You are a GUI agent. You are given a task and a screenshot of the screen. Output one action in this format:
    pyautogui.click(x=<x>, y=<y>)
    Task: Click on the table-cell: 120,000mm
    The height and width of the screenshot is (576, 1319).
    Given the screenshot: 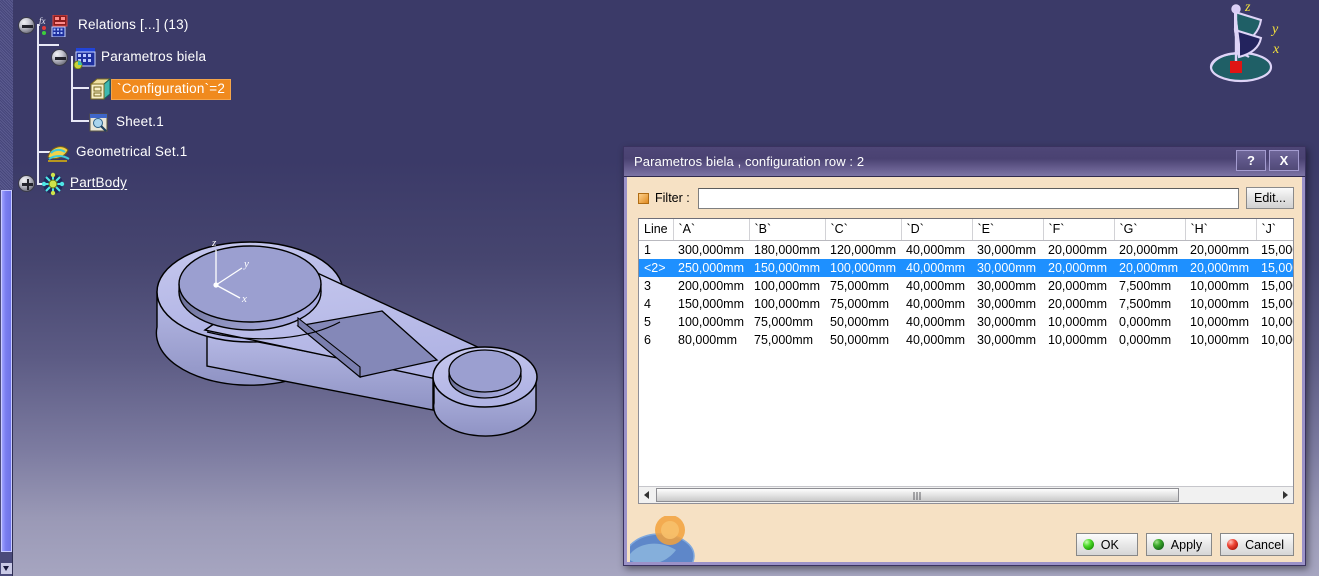 What is the action you would take?
    pyautogui.click(x=863, y=250)
    